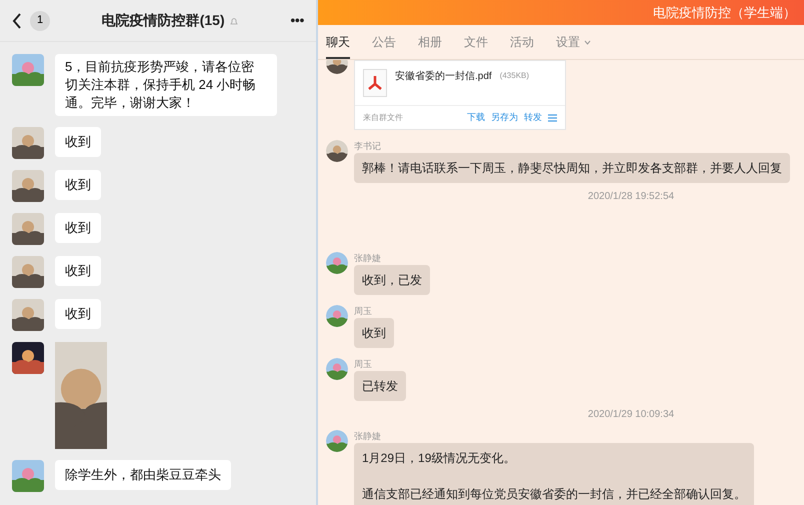 Image resolution: width=804 pixels, height=505 pixels. I want to click on tab: 相册, so click(430, 46).